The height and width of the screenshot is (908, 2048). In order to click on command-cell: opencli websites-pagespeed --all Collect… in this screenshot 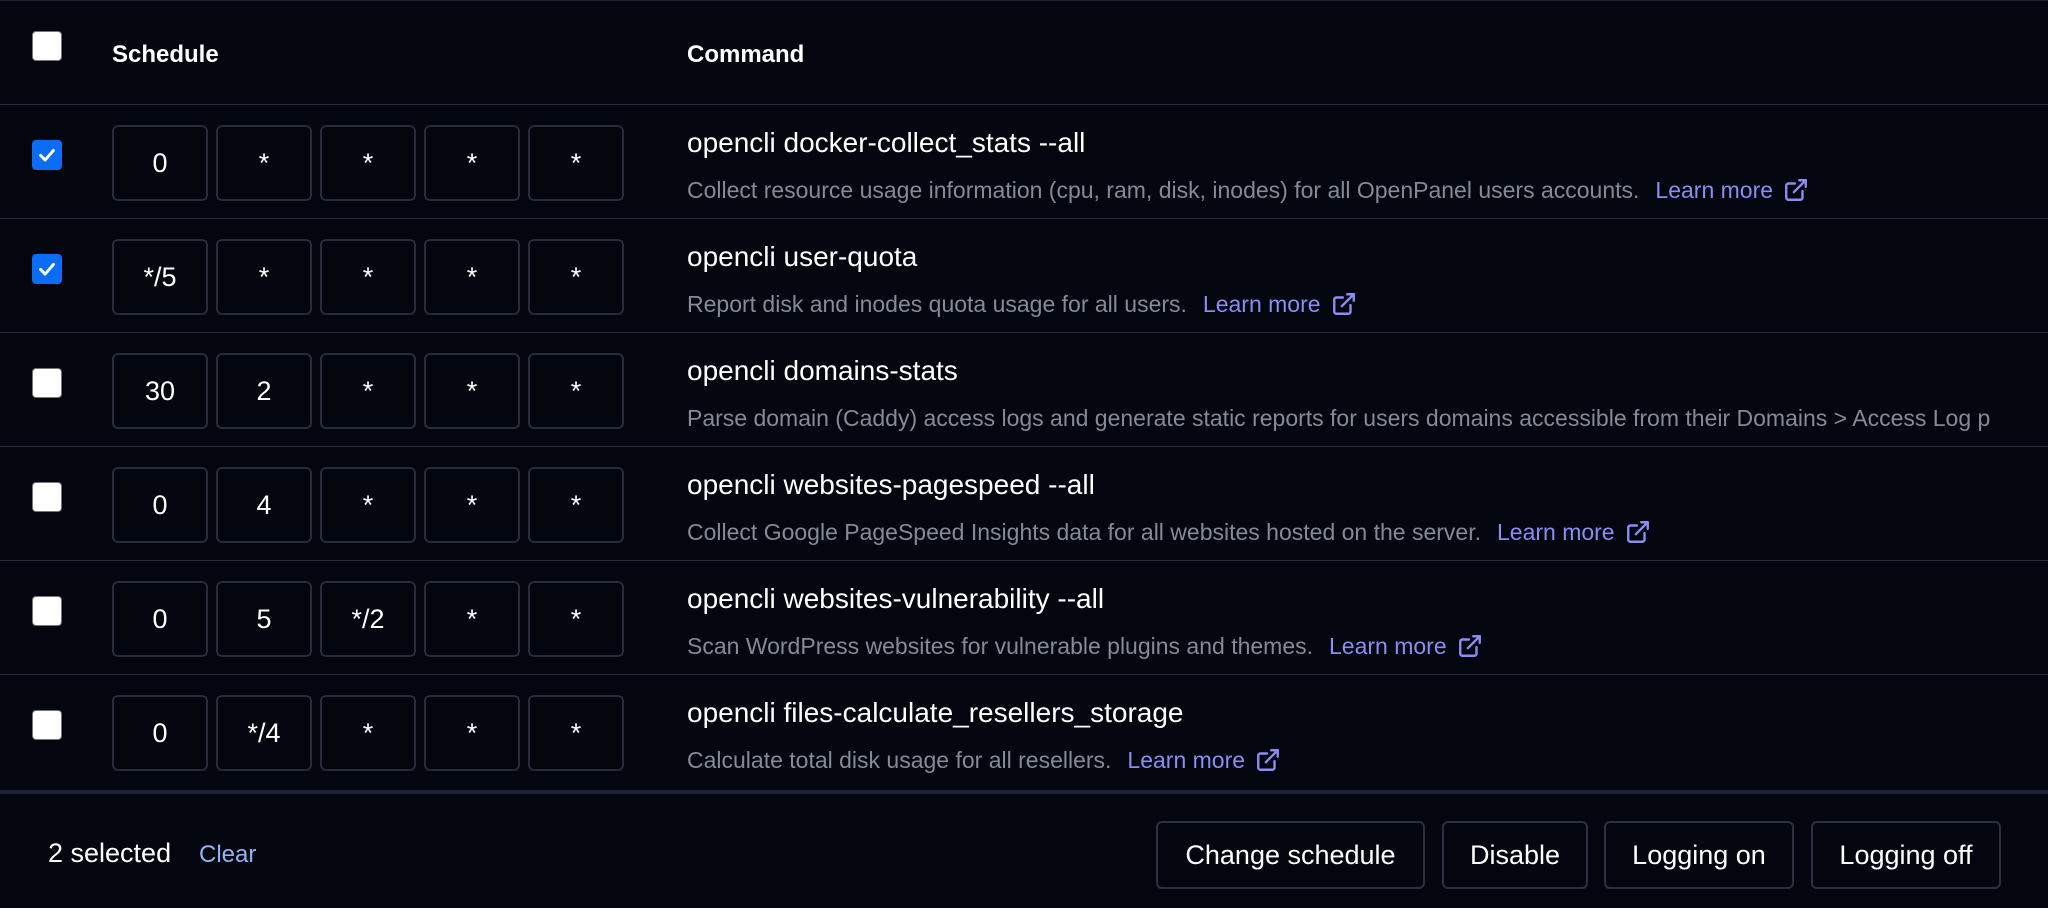, I will do `click(1169, 507)`.